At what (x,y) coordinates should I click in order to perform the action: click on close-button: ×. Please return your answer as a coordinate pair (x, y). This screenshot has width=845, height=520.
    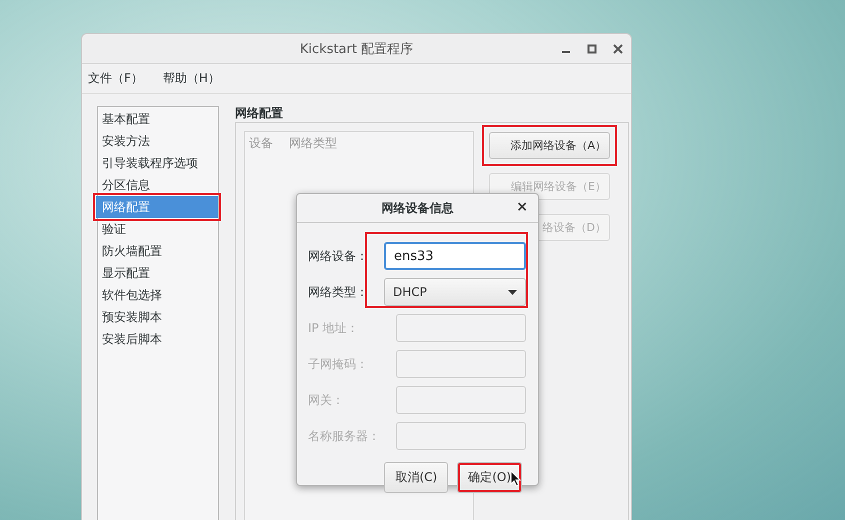
    Looking at the image, I should click on (522, 207).